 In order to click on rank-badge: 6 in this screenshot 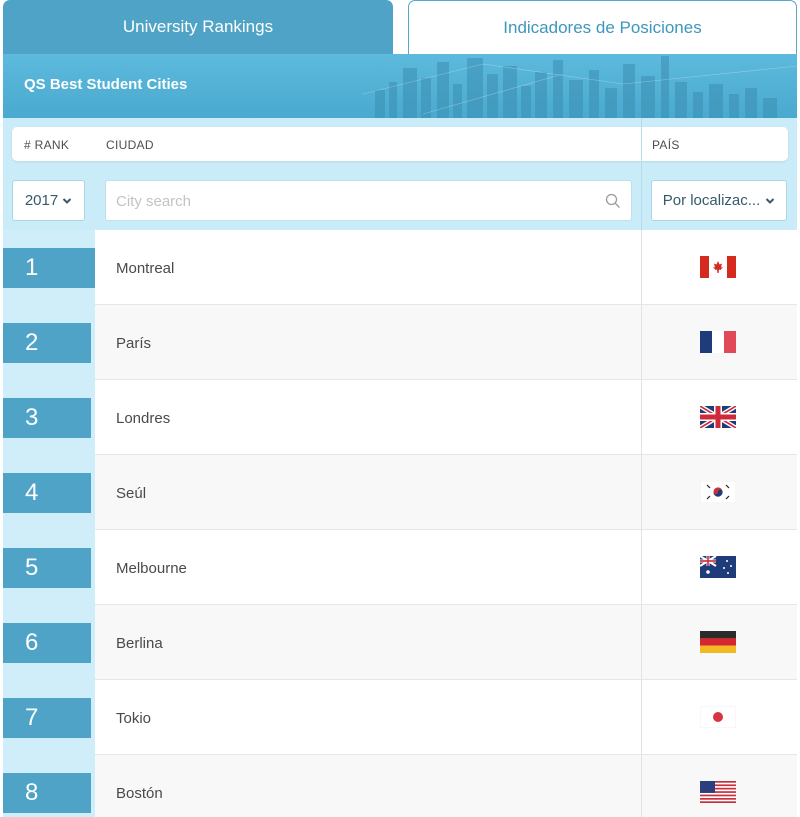, I will do `click(47, 643)`.